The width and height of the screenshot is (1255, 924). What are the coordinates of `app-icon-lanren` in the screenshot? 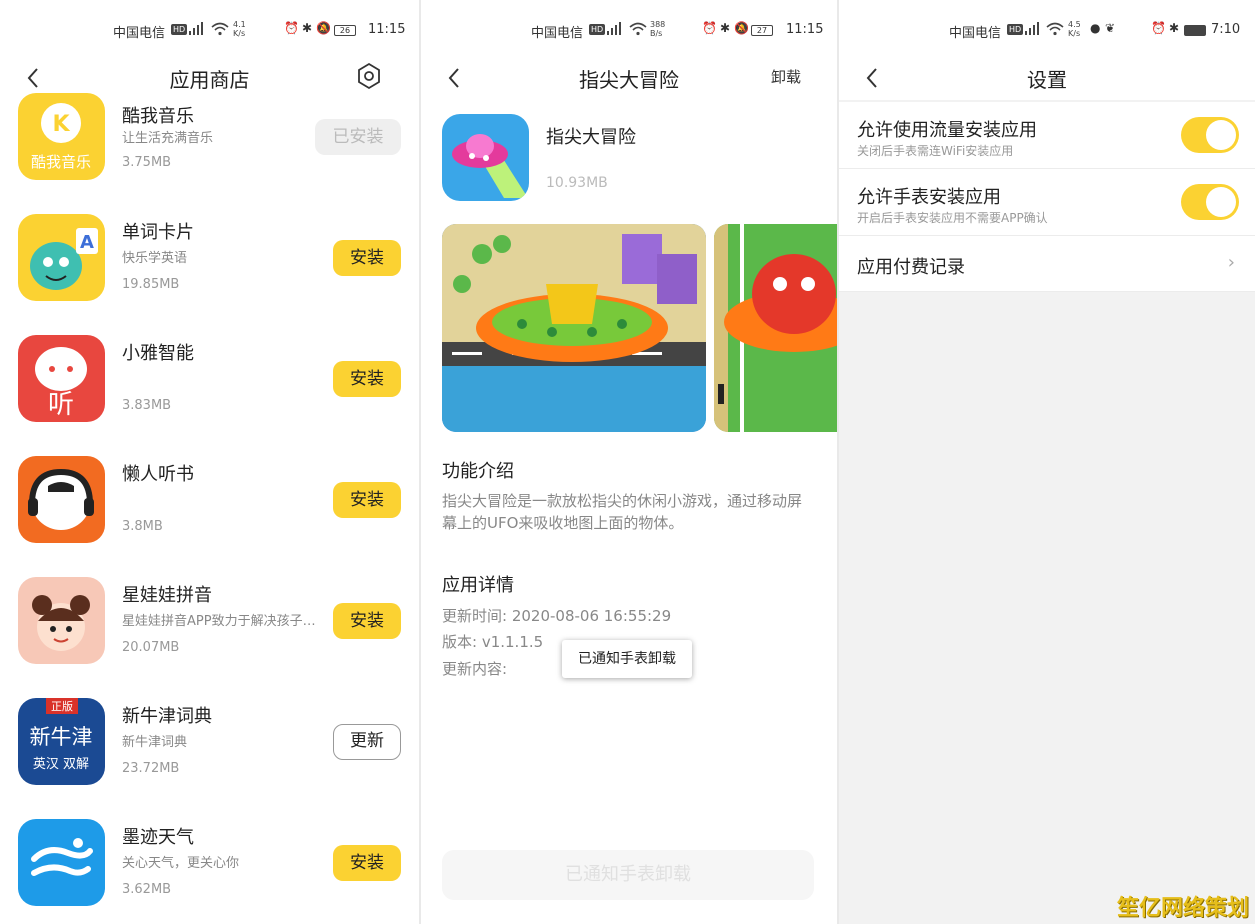 It's located at (61, 499).